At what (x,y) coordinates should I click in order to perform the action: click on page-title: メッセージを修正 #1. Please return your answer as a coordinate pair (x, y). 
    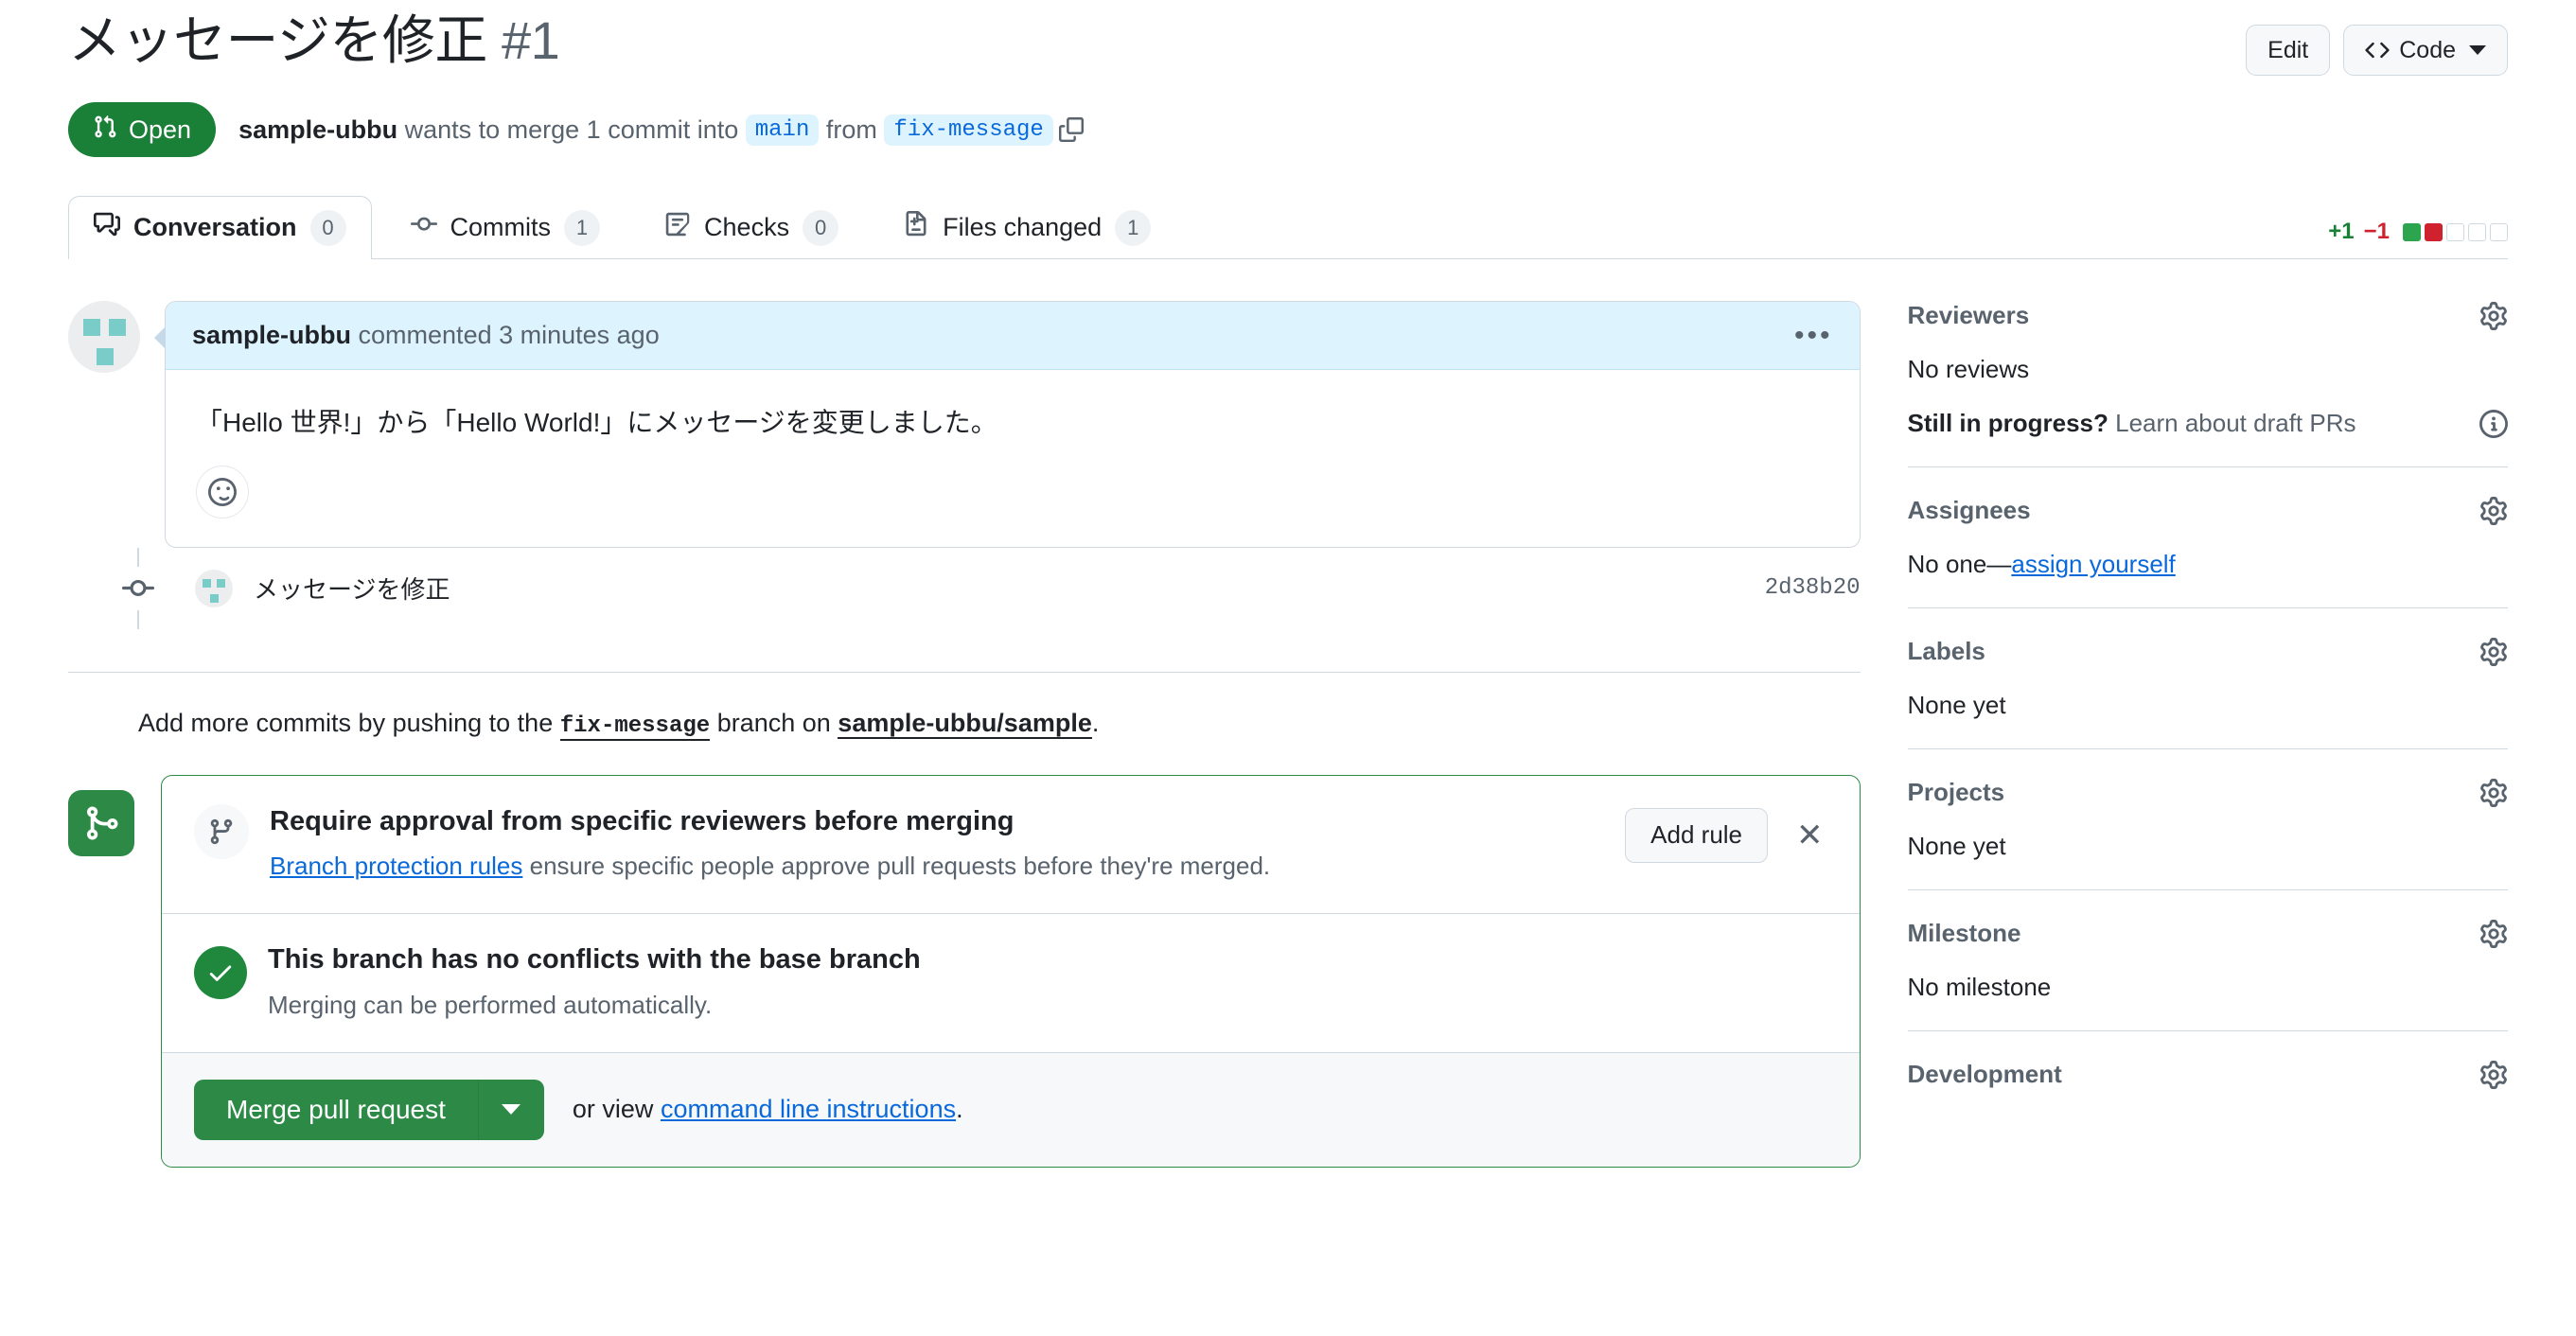
    Looking at the image, I should click on (314, 41).